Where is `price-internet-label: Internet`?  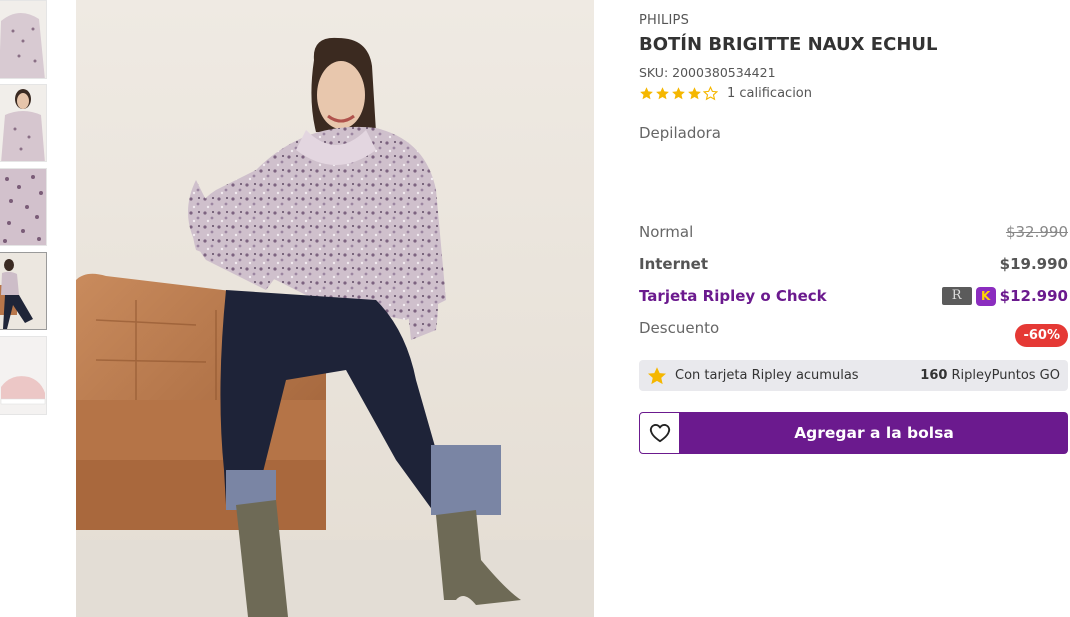
price-internet-label: Internet is located at coordinates (674, 264).